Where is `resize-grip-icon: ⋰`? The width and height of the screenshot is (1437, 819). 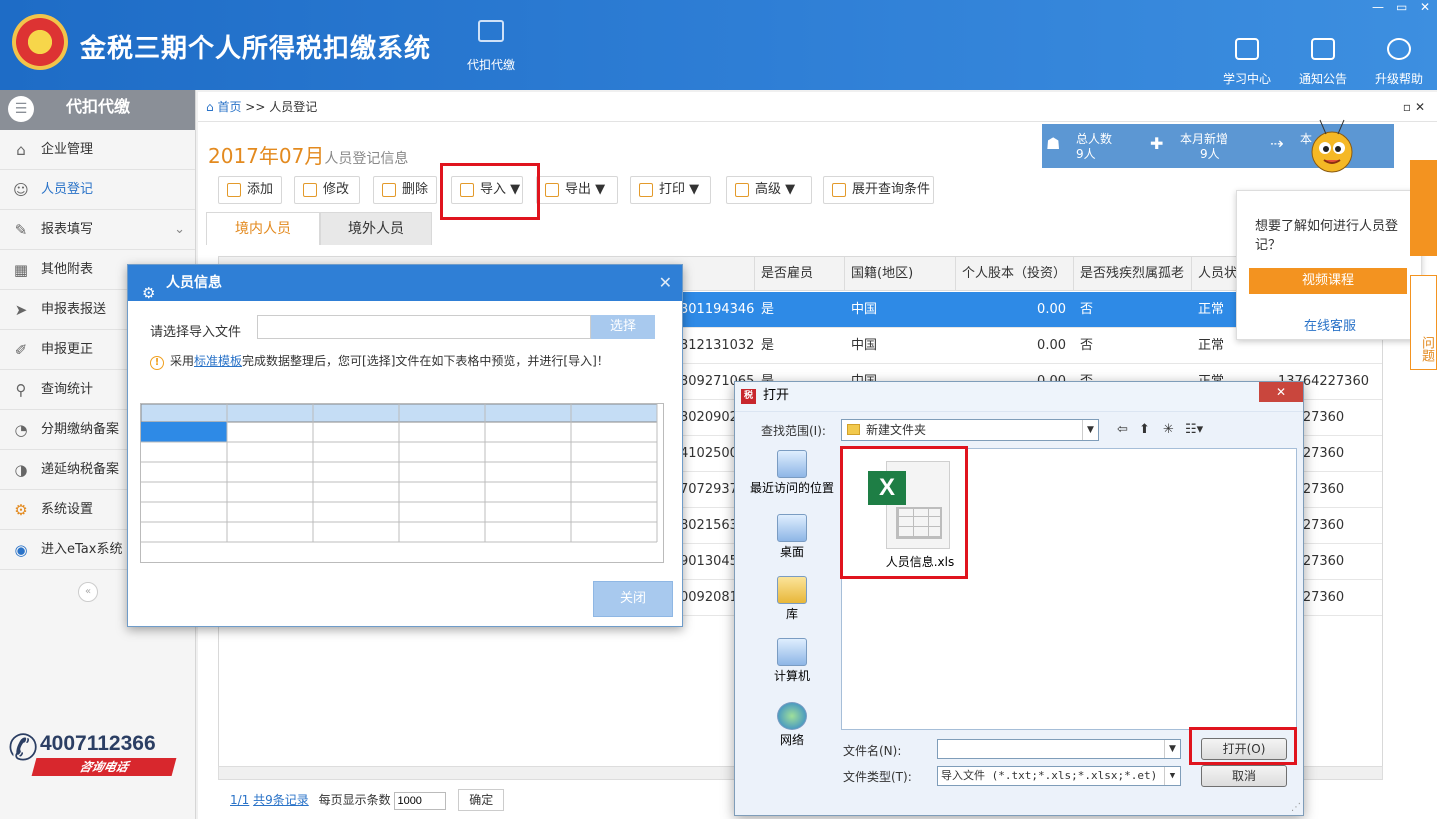 resize-grip-icon: ⋰ is located at coordinates (1296, 807).